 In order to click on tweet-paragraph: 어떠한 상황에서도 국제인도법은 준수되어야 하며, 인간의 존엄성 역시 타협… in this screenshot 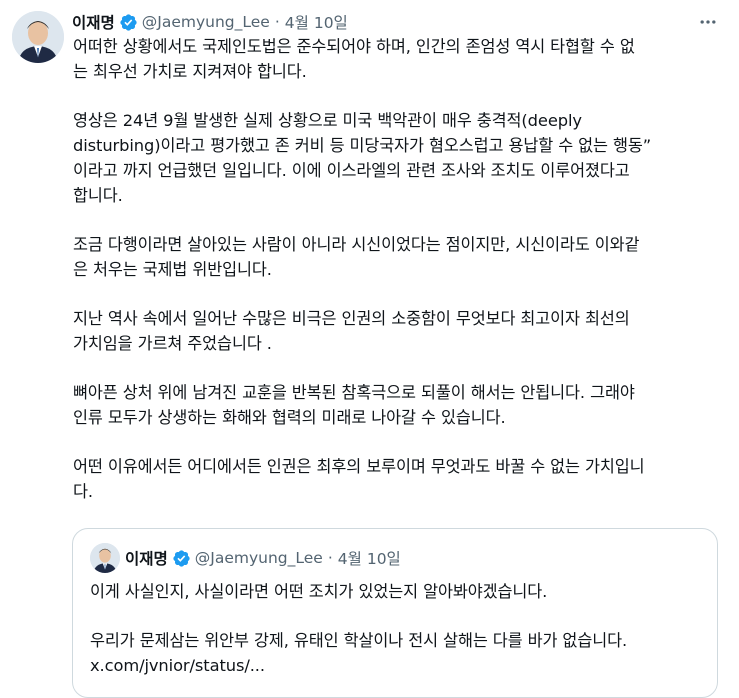, I will do `click(354, 59)`.